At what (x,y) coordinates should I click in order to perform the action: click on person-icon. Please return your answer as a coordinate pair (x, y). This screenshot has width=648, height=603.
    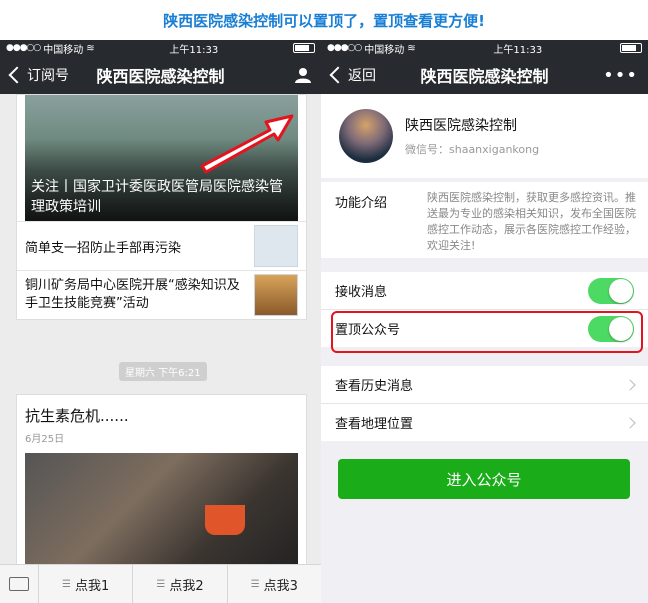
    Looking at the image, I should click on (303, 75).